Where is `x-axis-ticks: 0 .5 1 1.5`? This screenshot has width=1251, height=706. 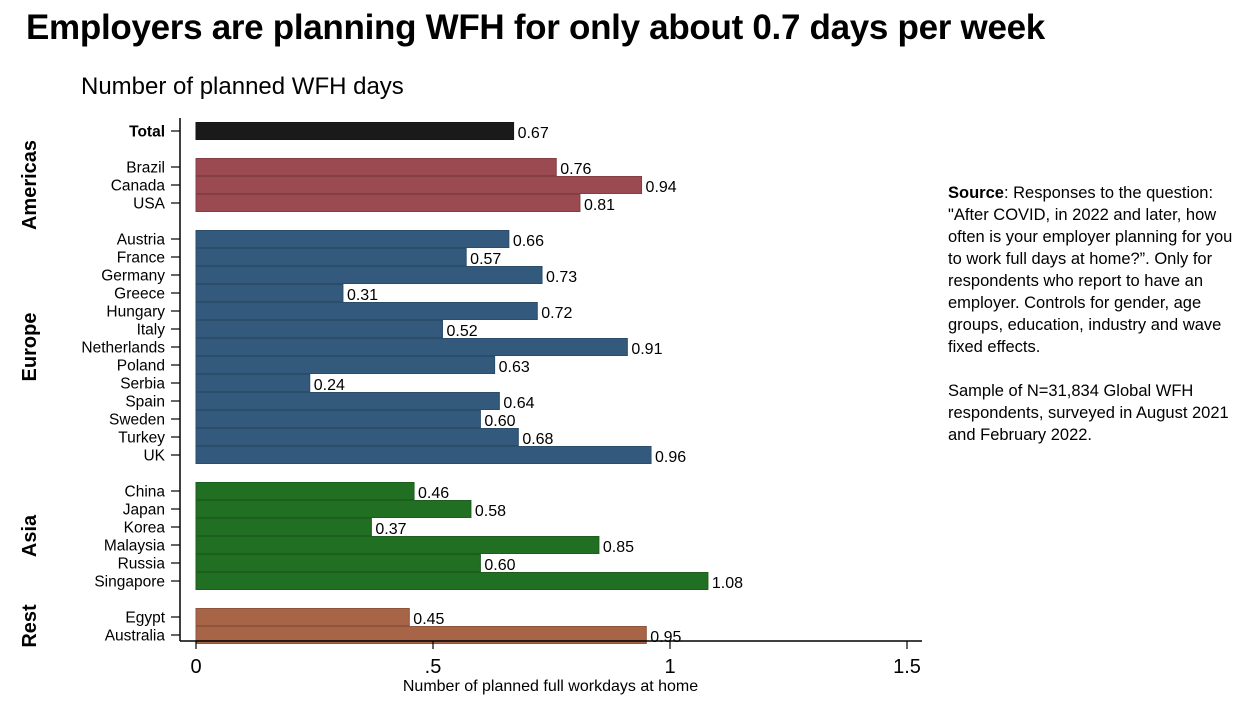 x-axis-ticks: 0 .5 1 1.5 is located at coordinates (555, 659).